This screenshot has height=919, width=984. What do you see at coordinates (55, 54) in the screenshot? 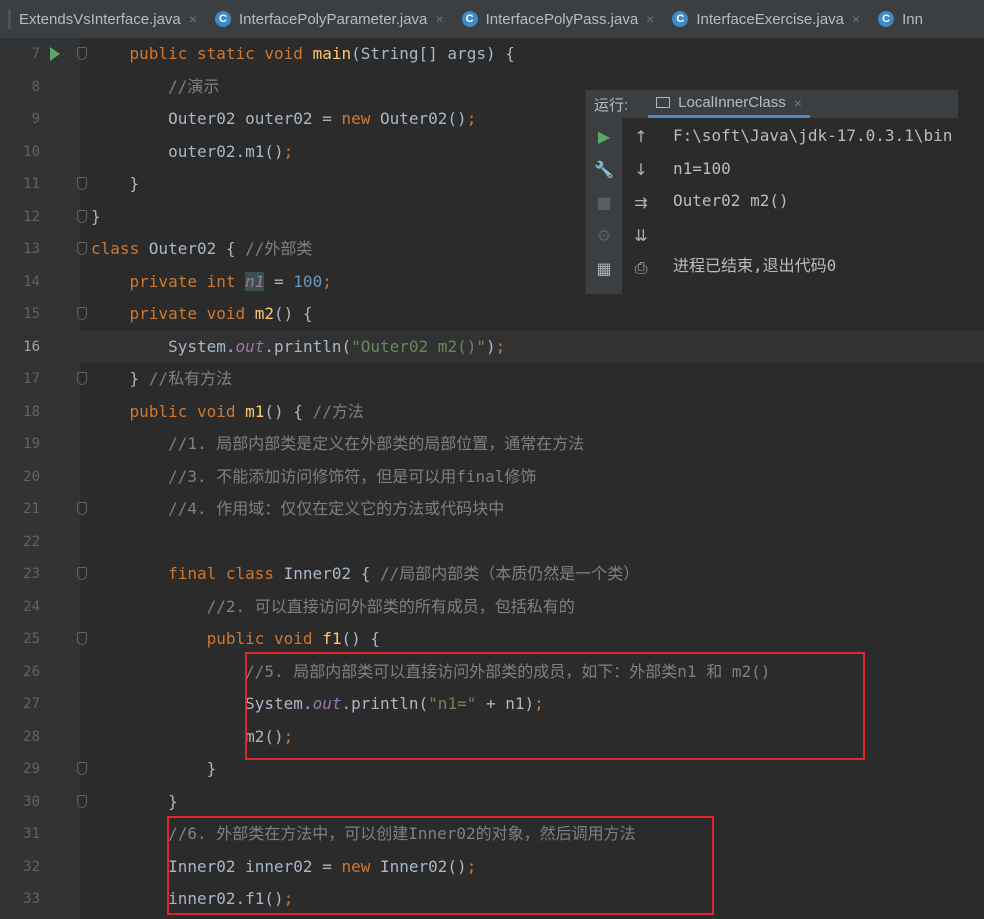
I see `run-gutter-icon` at bounding box center [55, 54].